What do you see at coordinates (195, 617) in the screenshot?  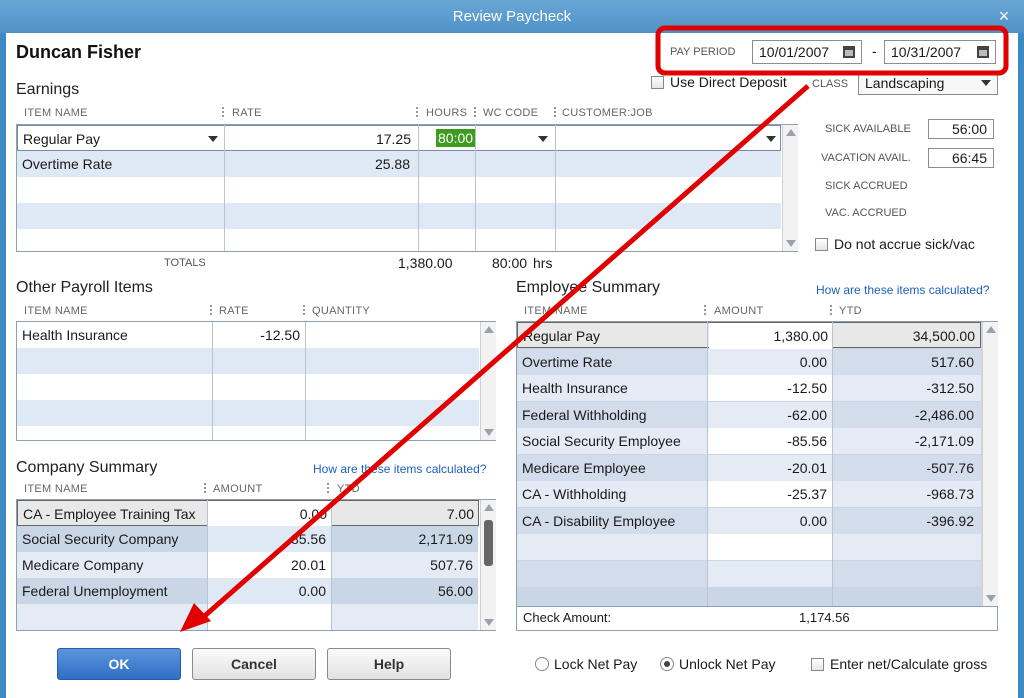 I see `annotation-arrowhead` at bounding box center [195, 617].